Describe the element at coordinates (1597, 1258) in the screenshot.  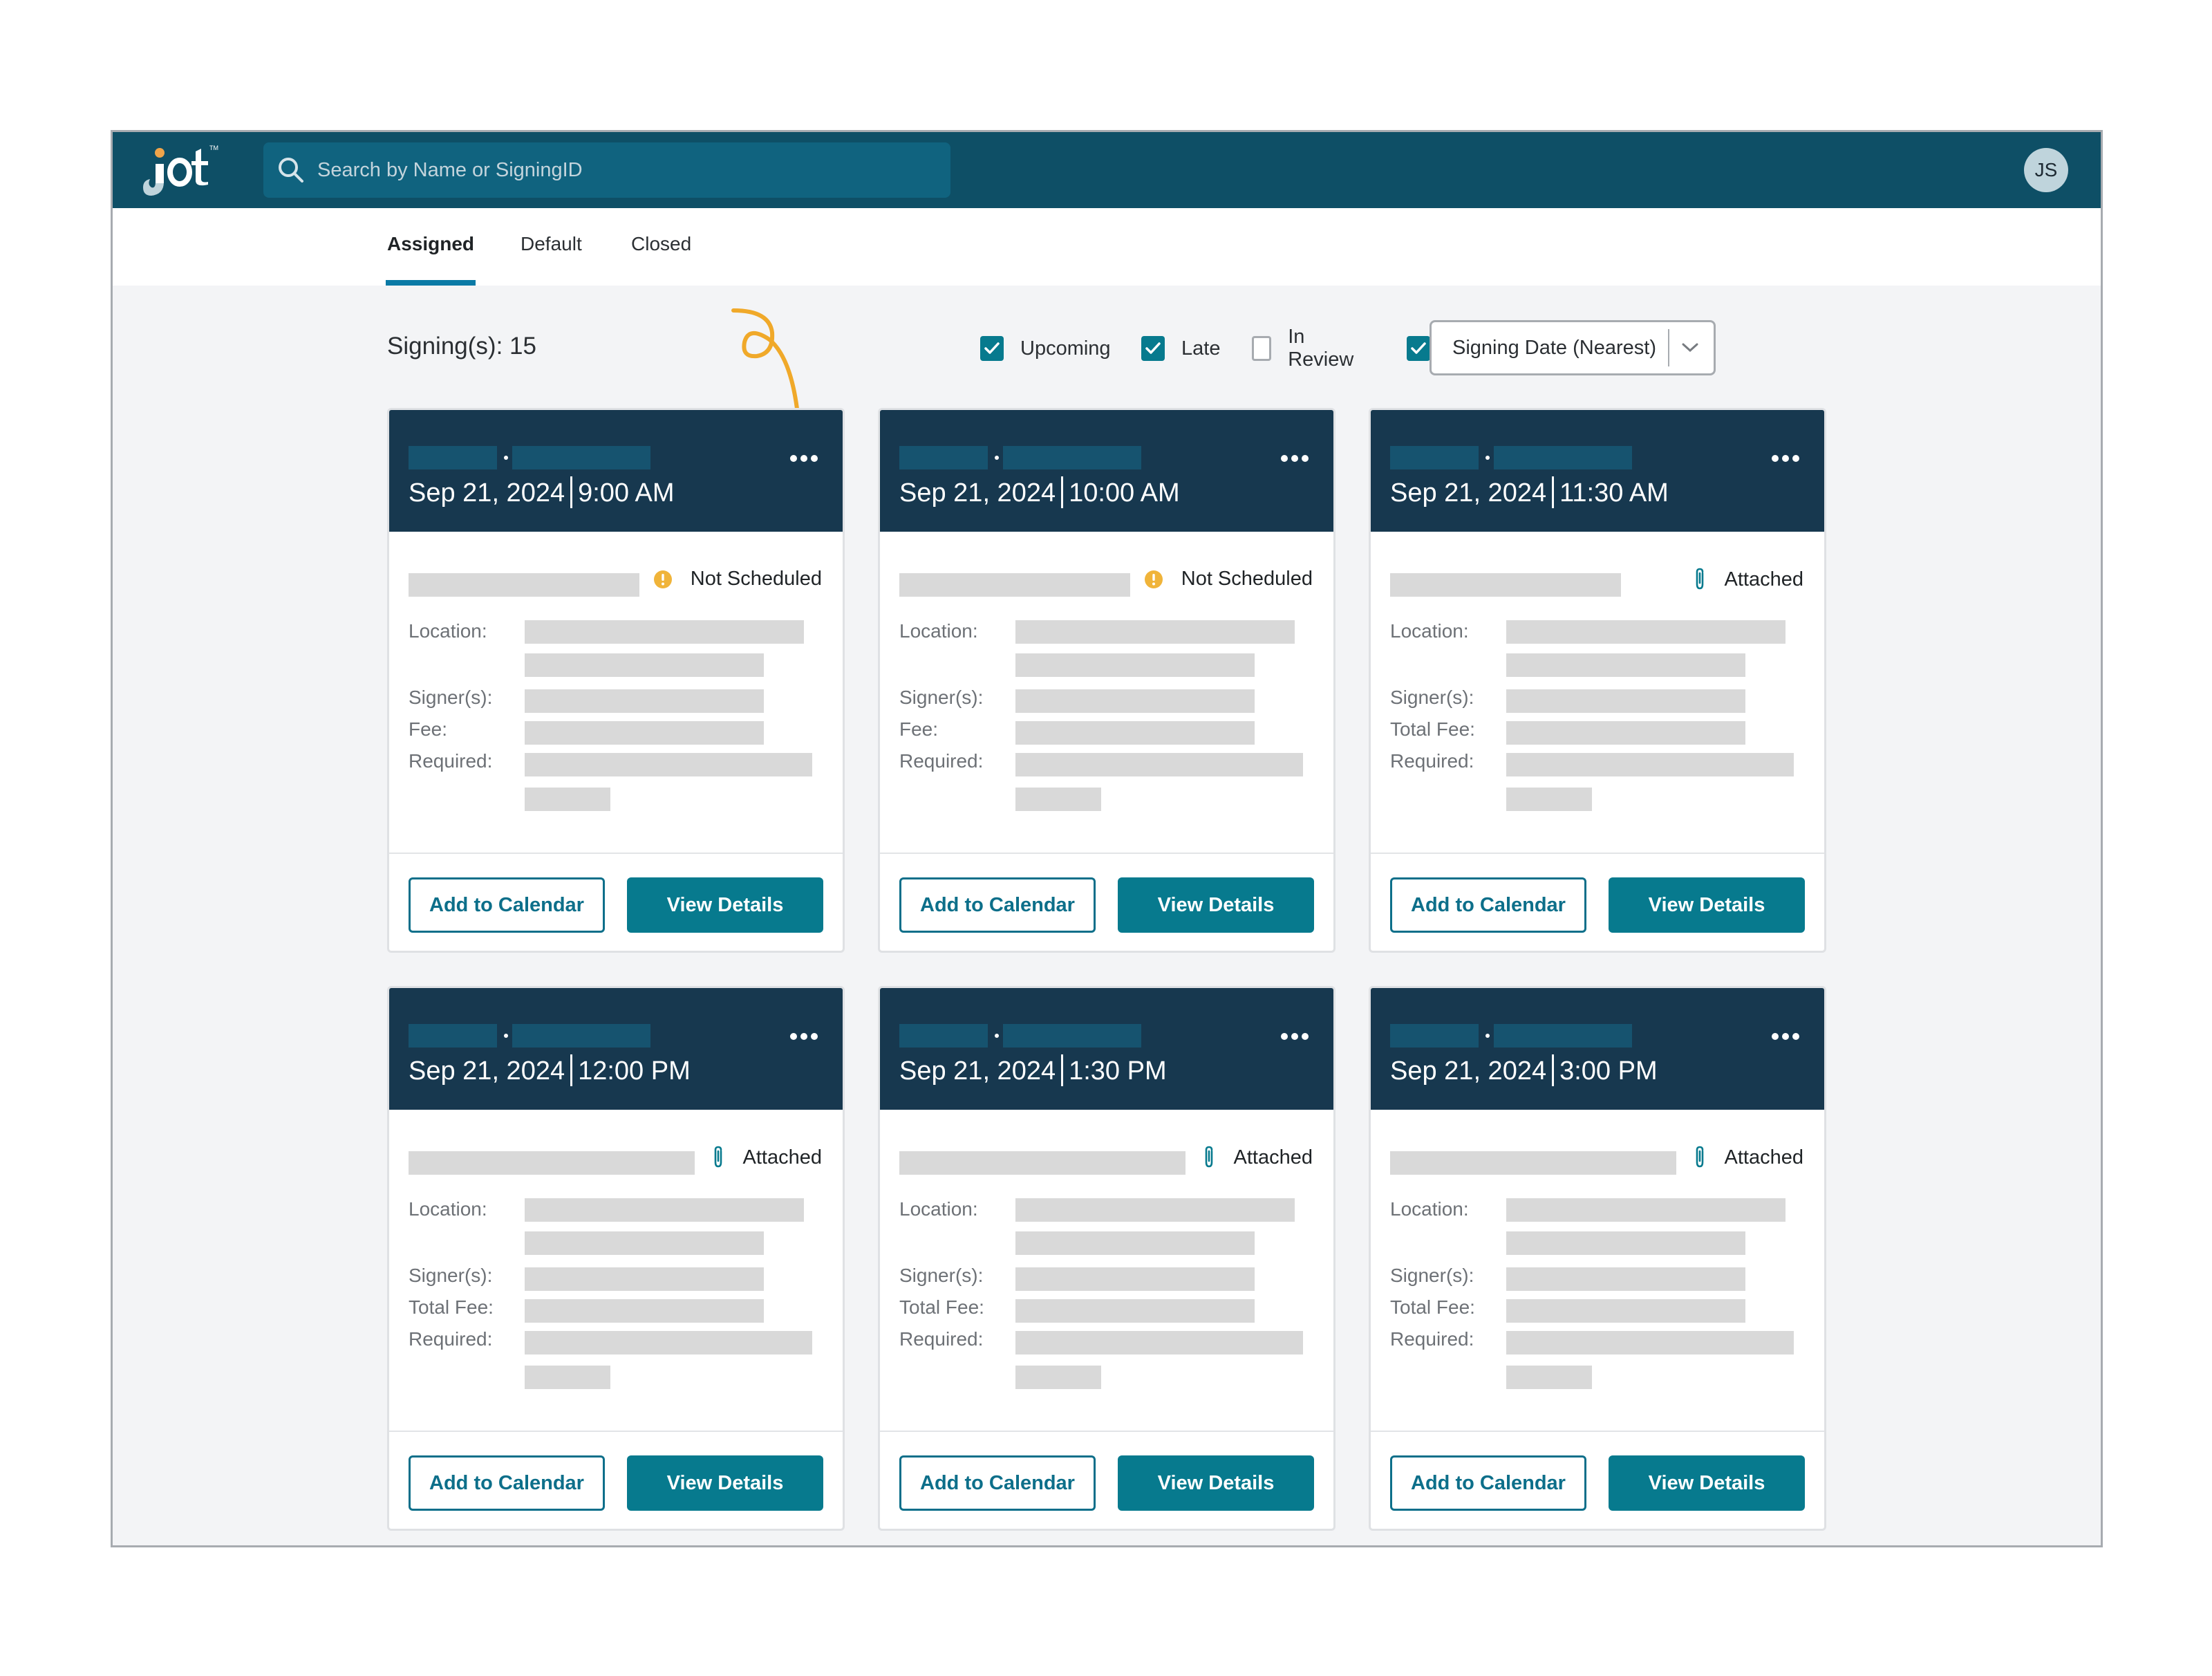
I see `signing-card: Sep 21, 2024 3:00 PM Attached Location` at that location.